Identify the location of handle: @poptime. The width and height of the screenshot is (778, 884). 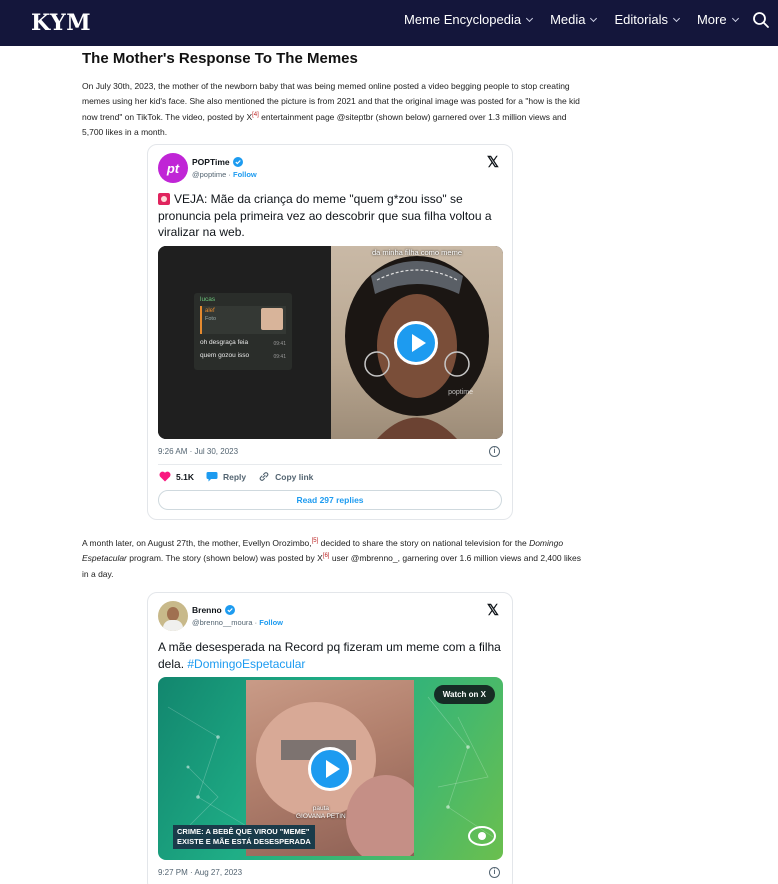
(209, 174).